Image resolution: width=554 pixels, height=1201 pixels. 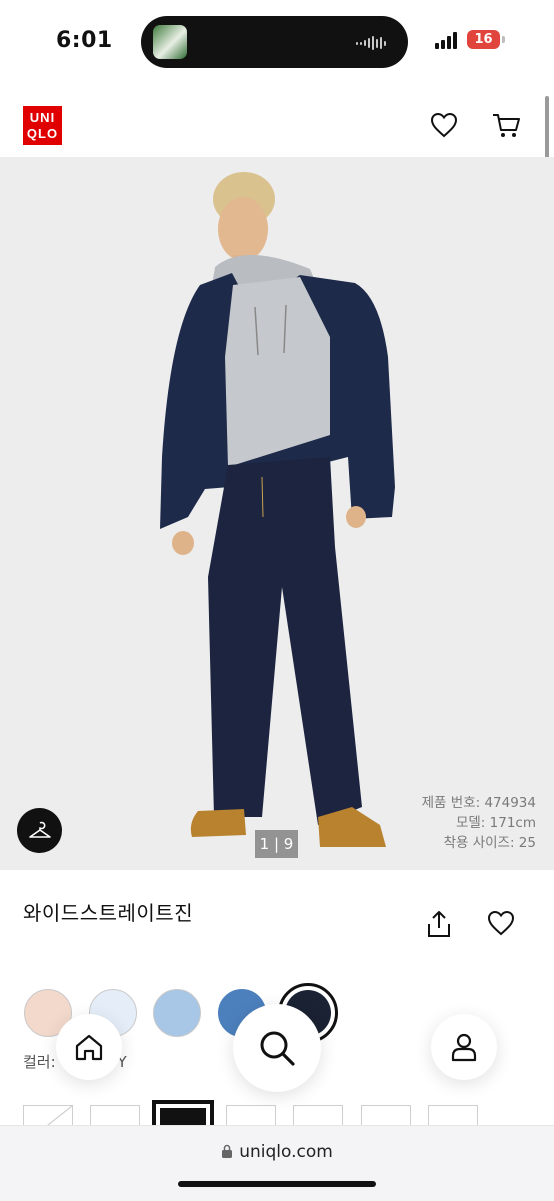 I want to click on url-display: uniqlo.com, so click(x=277, y=1152).